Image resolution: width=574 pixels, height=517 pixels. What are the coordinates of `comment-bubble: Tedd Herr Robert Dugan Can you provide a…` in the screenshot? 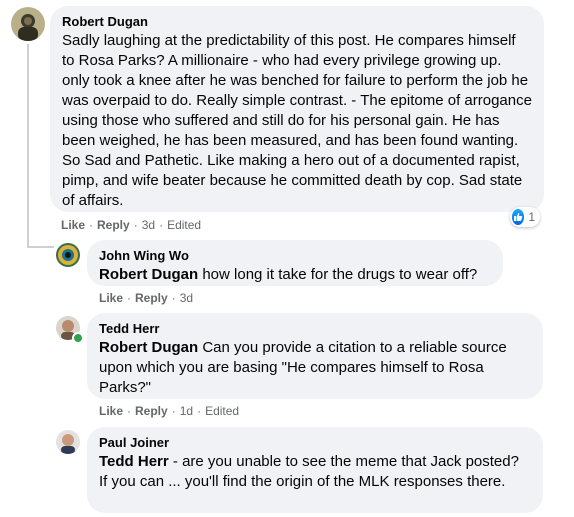 It's located at (315, 356).